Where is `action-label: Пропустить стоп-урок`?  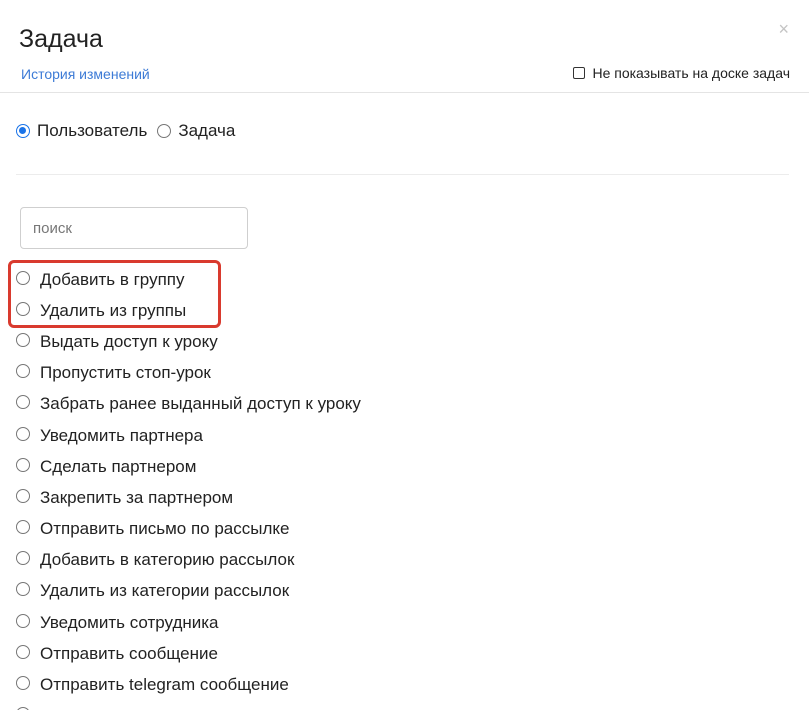 action-label: Пропустить стоп-урок is located at coordinates (125, 373).